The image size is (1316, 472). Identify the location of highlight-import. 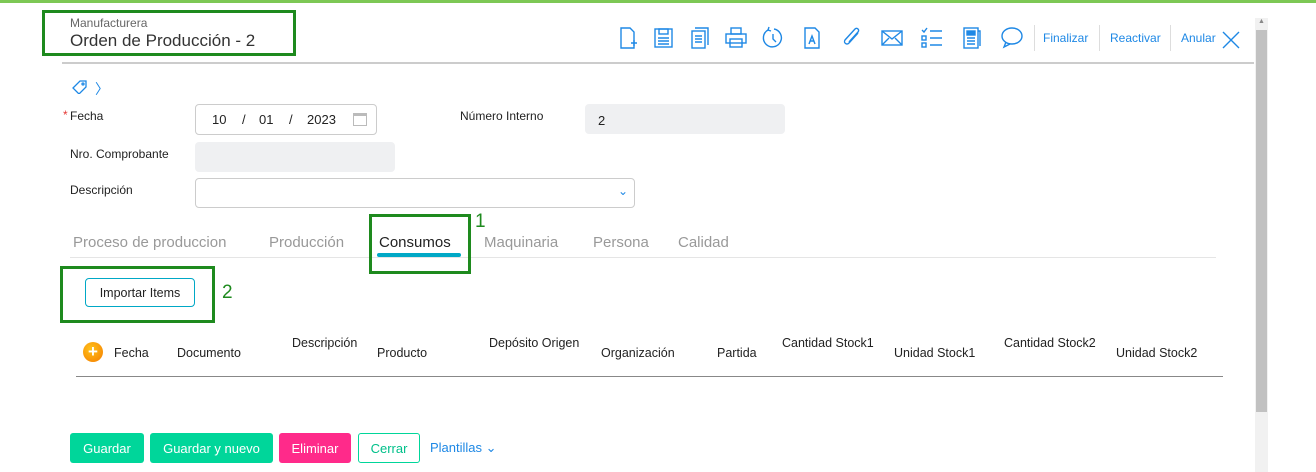
(137, 294).